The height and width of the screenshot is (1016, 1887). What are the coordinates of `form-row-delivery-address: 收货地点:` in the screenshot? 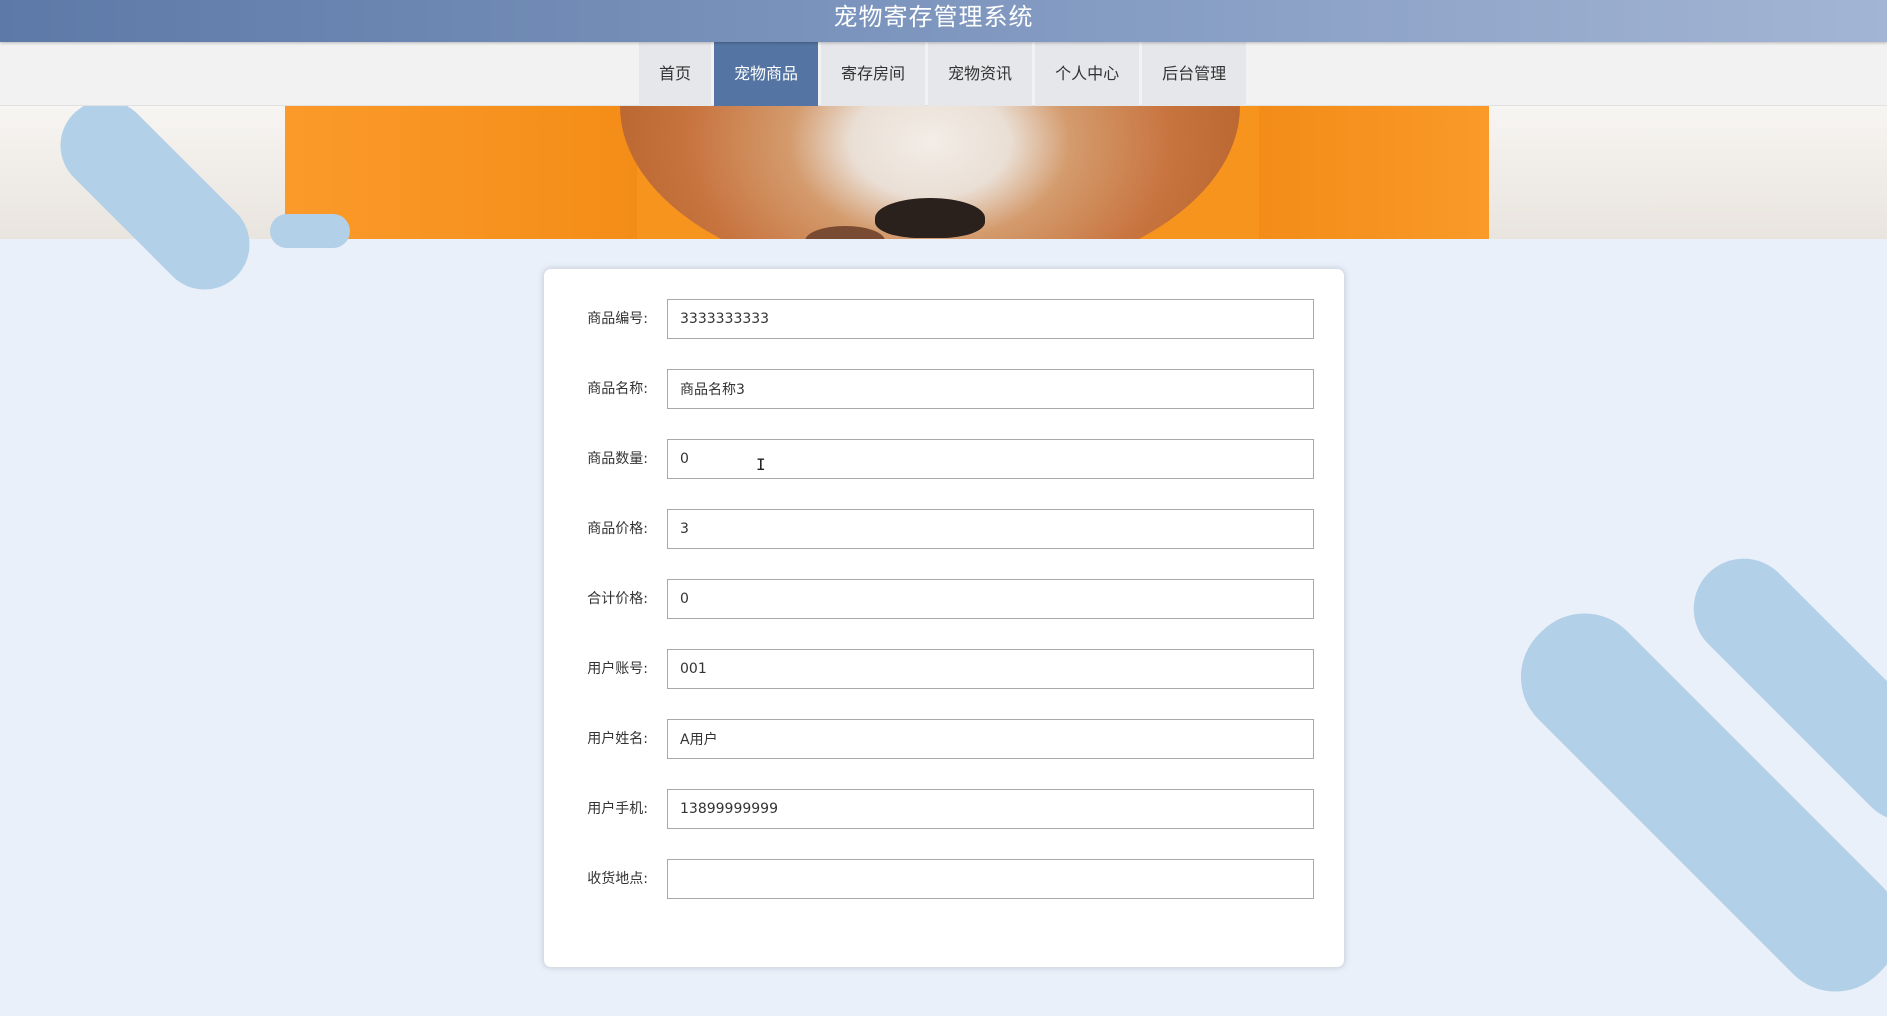 It's located at (944, 879).